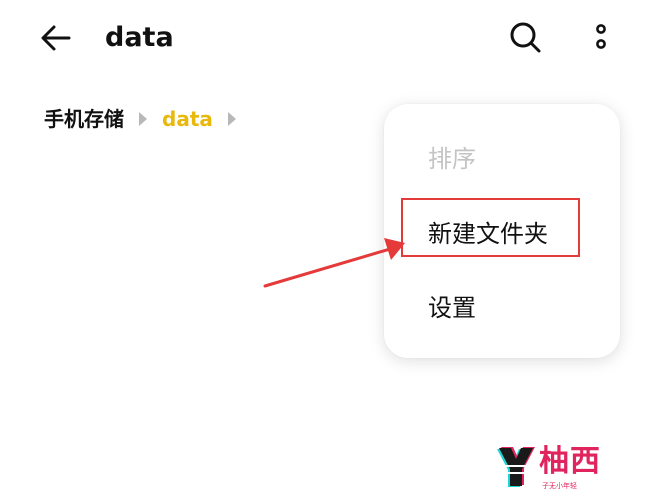 The image size is (650, 495). What do you see at coordinates (516, 467) in the screenshot?
I see `logo-y-icon` at bounding box center [516, 467].